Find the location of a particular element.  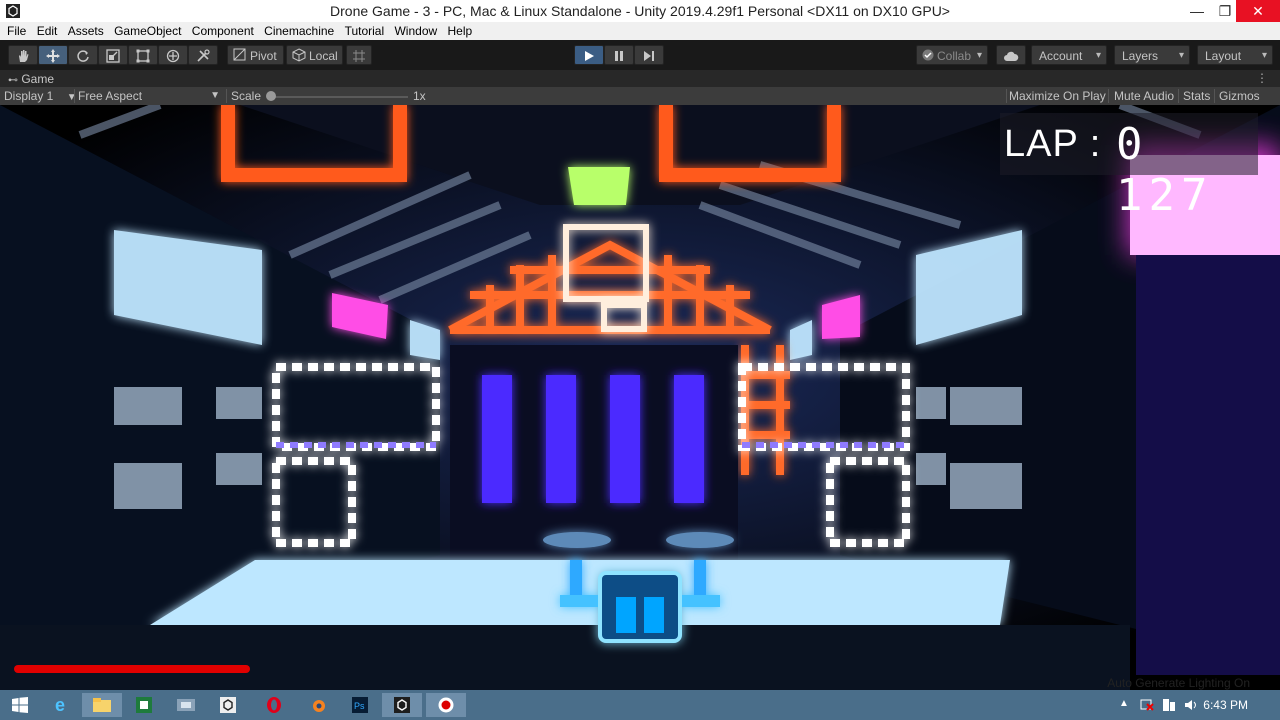

pivot-toggle: Pivot is located at coordinates (255, 55).